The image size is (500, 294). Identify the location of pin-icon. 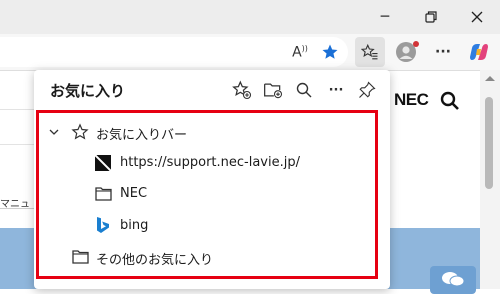
(367, 89).